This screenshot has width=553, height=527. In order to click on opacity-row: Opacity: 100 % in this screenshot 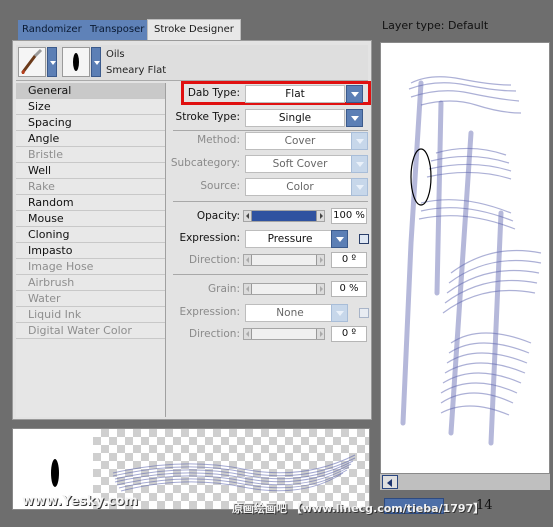, I will do `click(270, 217)`.